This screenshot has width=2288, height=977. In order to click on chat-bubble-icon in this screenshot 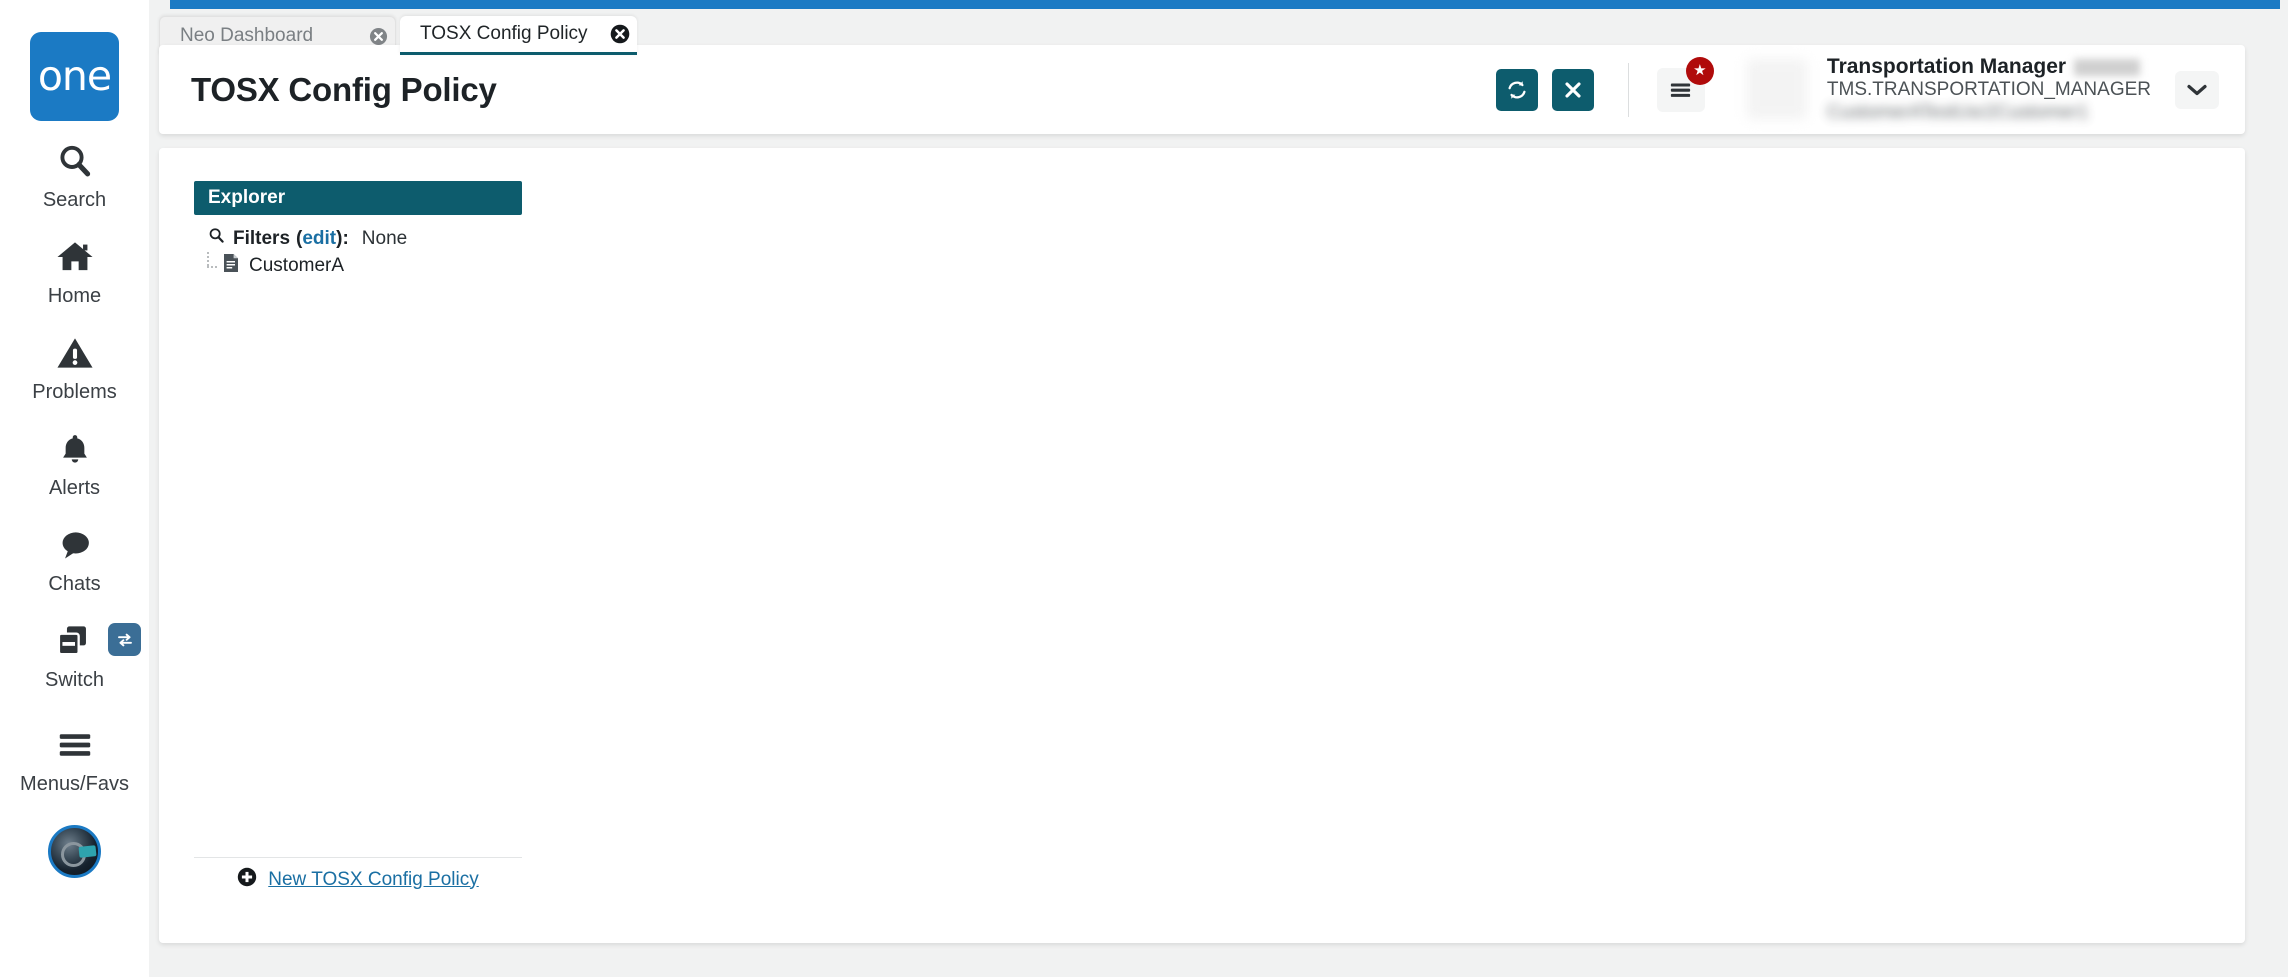, I will do `click(75, 545)`.